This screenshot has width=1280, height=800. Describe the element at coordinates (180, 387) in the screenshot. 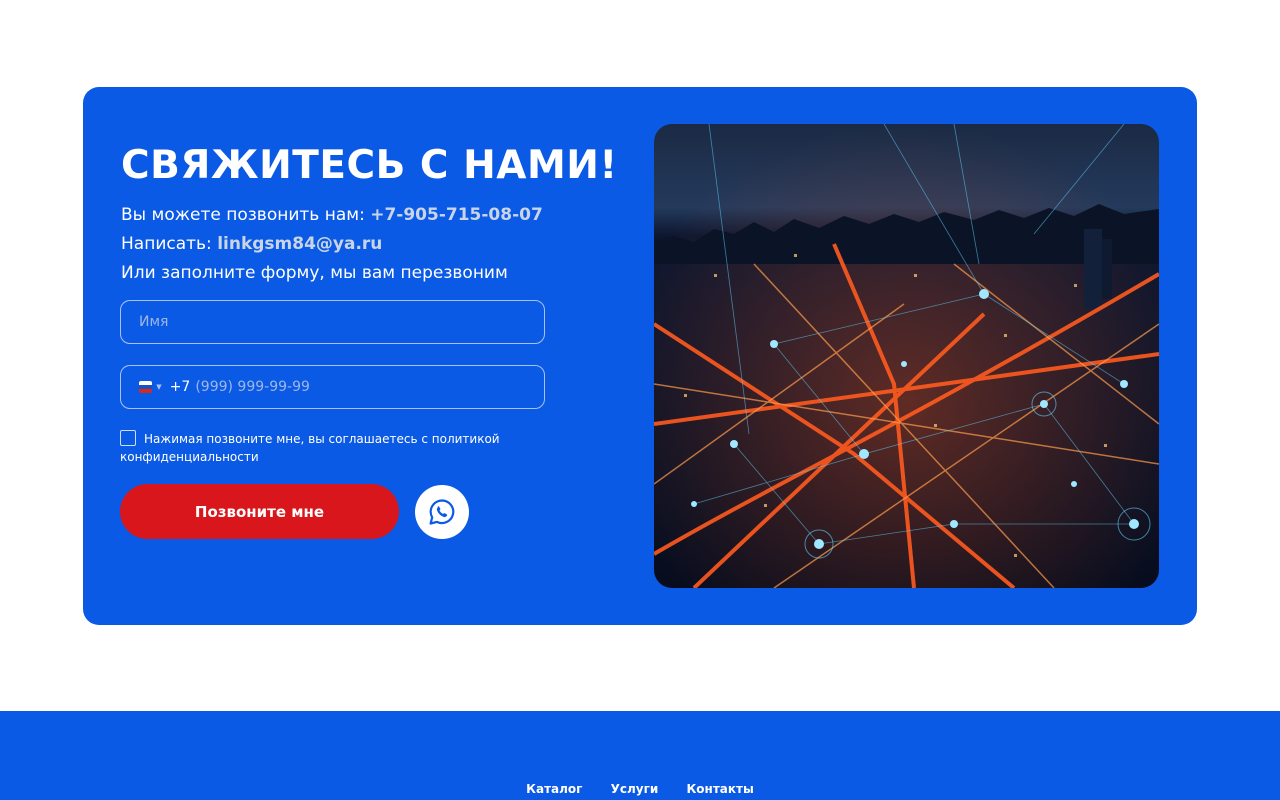

I see `phone-country-code: +7` at that location.